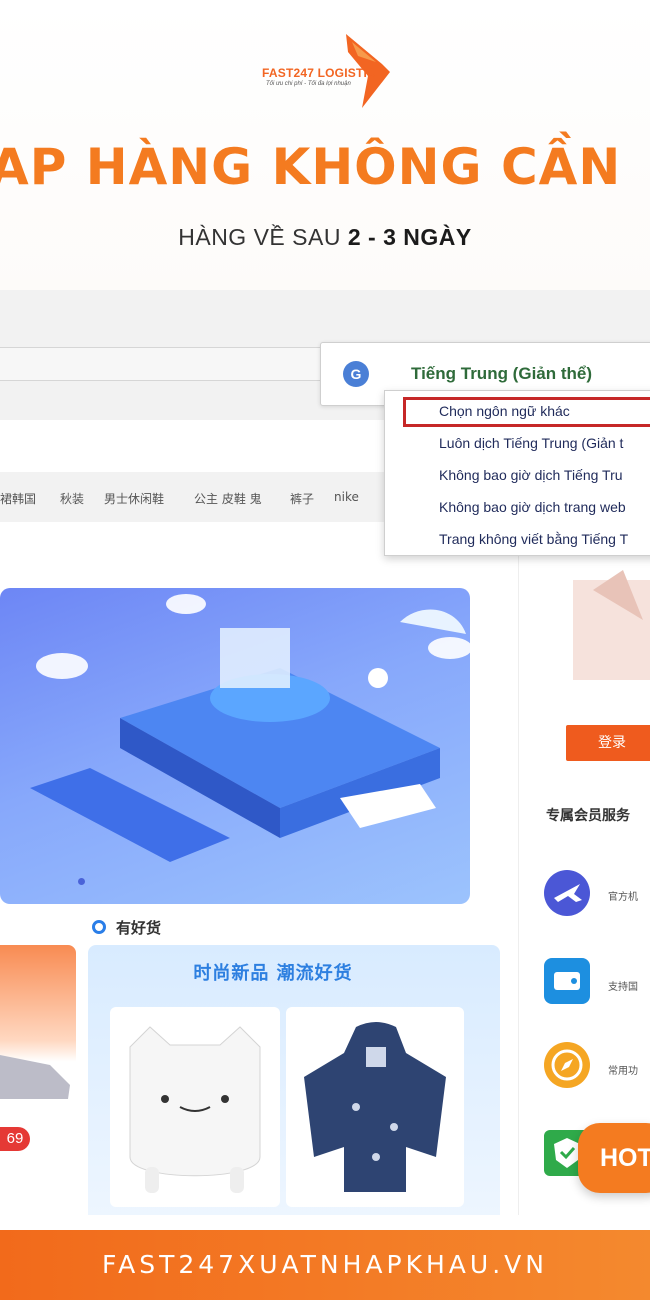  Describe the element at coordinates (81, 881) in the screenshot. I see `carousel-dot` at that location.